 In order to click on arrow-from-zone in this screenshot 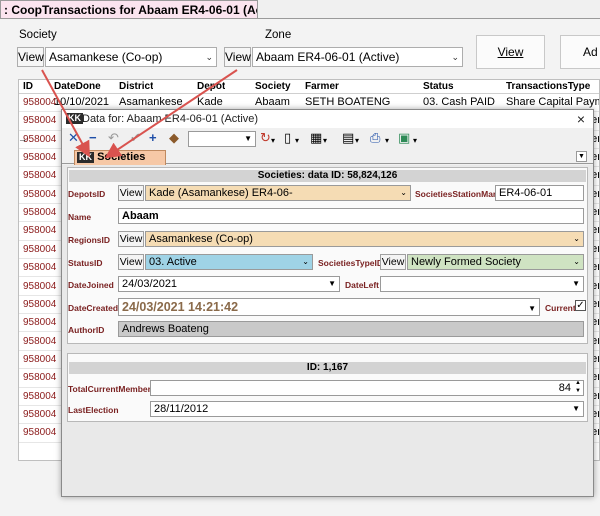, I will do `click(171, 114)`.